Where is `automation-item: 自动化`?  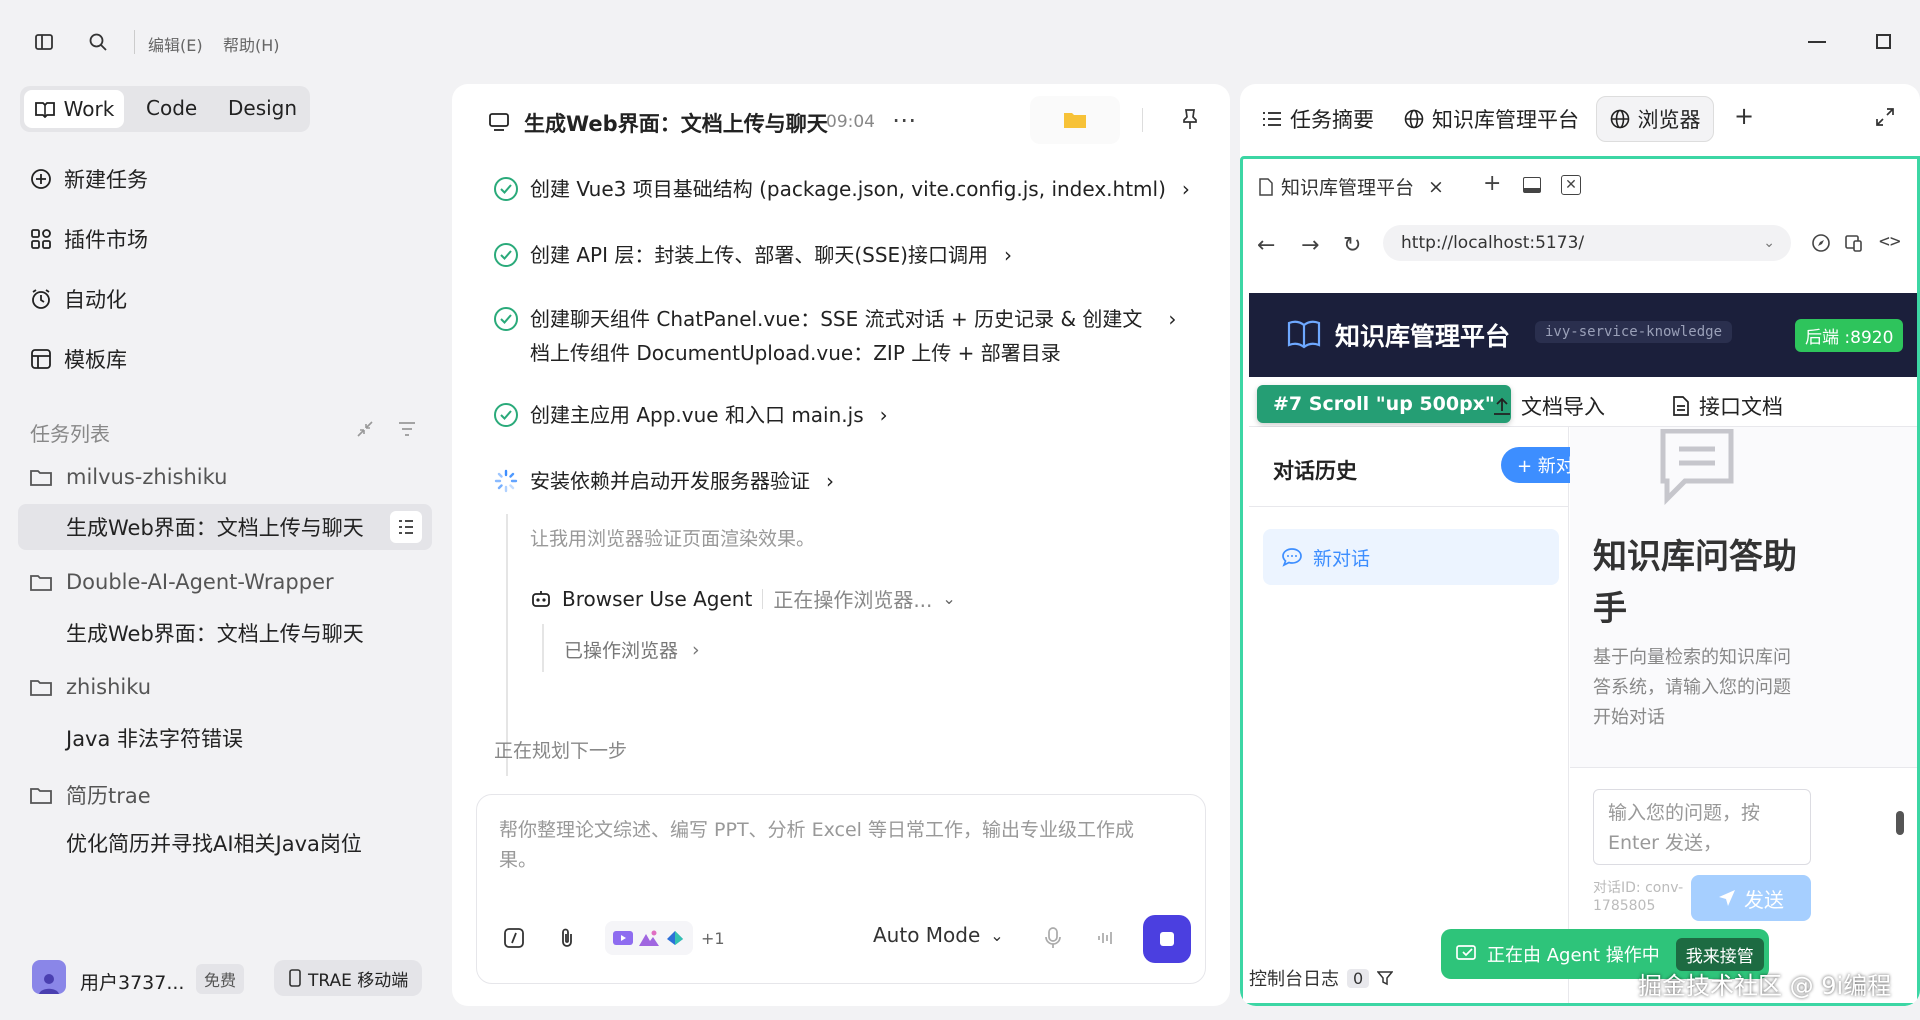 automation-item: 自动化 is located at coordinates (78, 299).